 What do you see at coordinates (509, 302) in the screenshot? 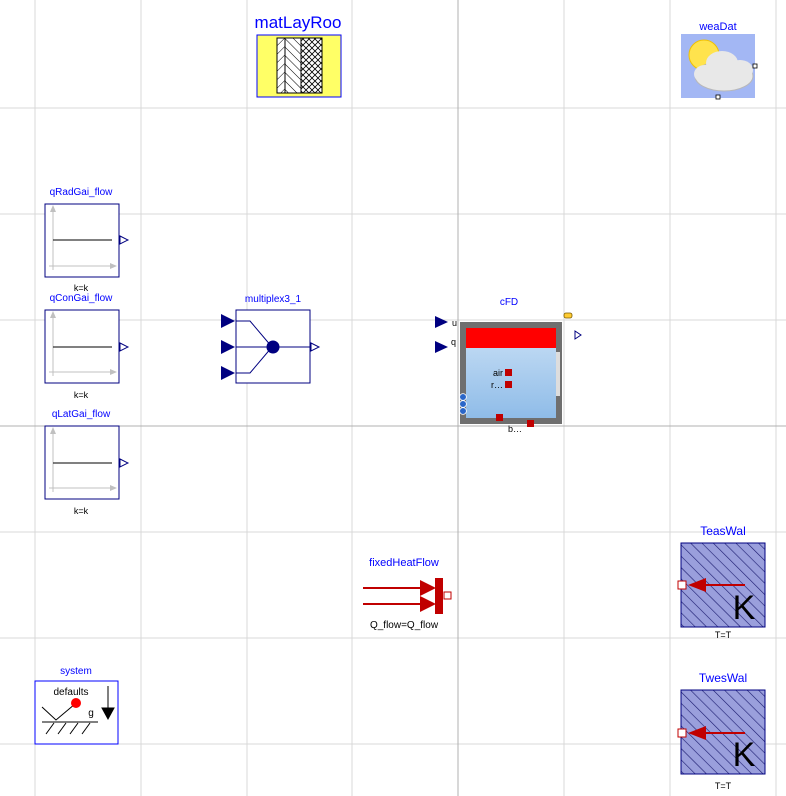
I see `cFD-label: cFD` at bounding box center [509, 302].